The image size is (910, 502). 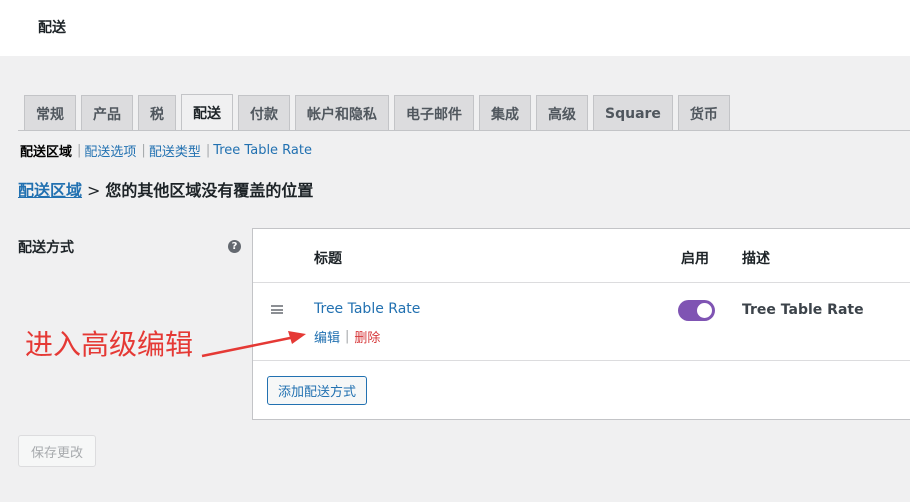 I want to click on tab-advanced: 高级, so click(x=562, y=113).